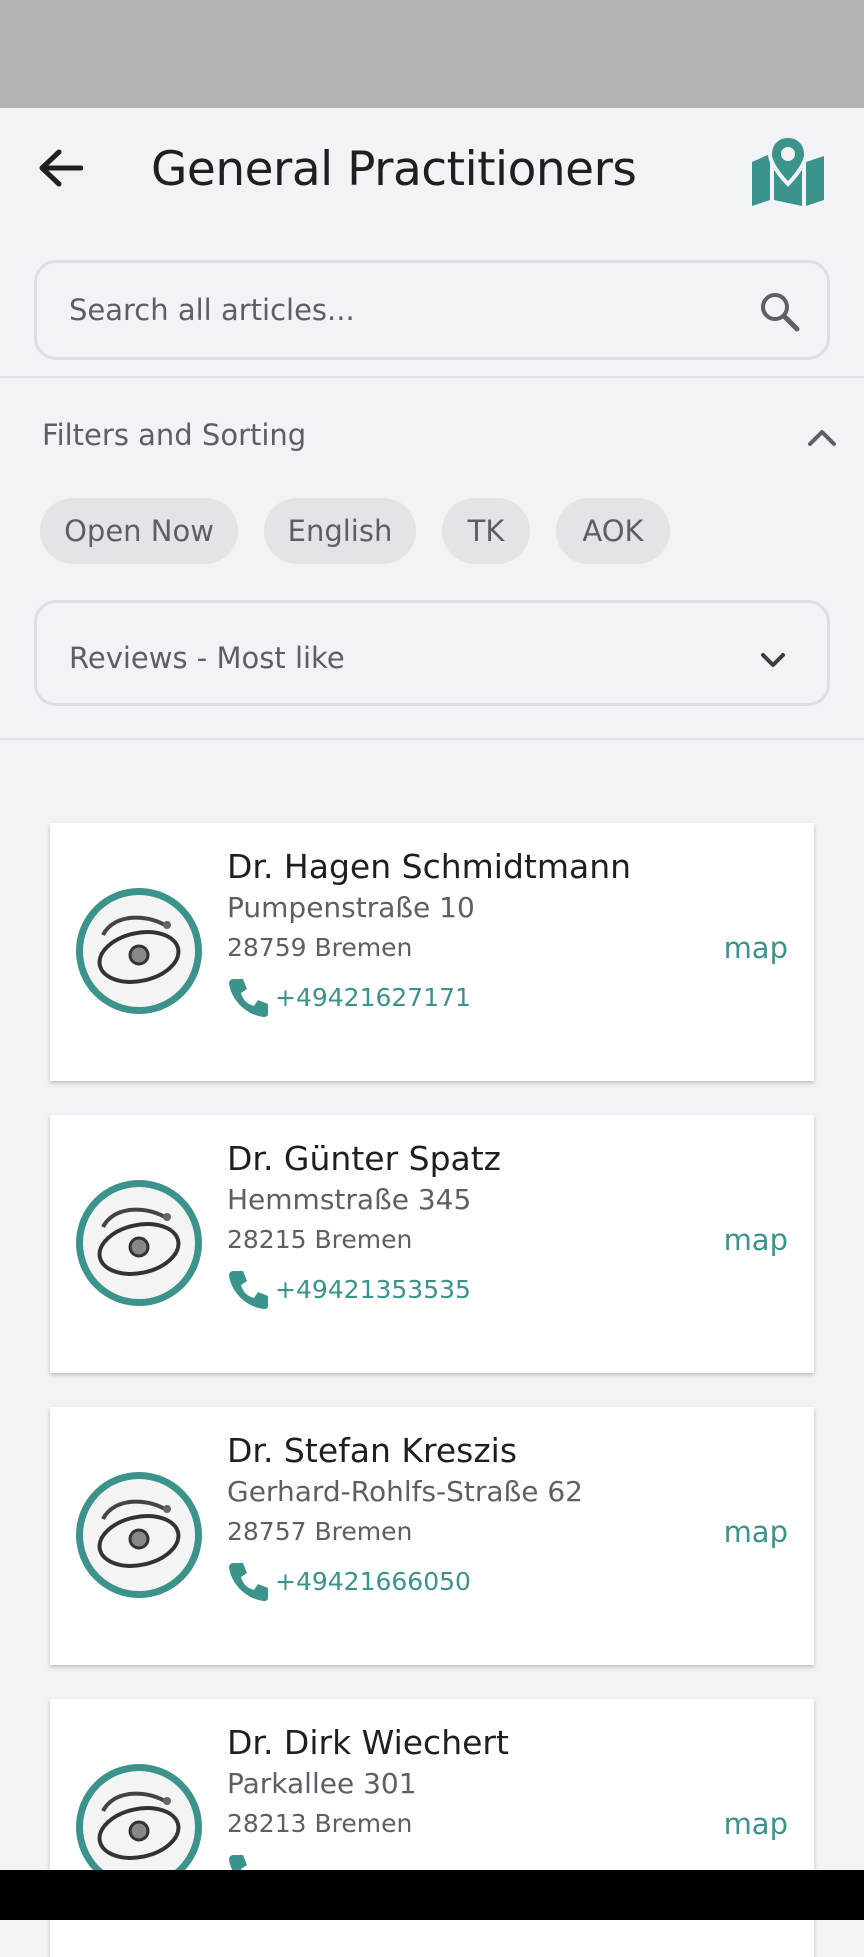  What do you see at coordinates (320, 1531) in the screenshot?
I see `doctor-city: 28757 Bremen` at bounding box center [320, 1531].